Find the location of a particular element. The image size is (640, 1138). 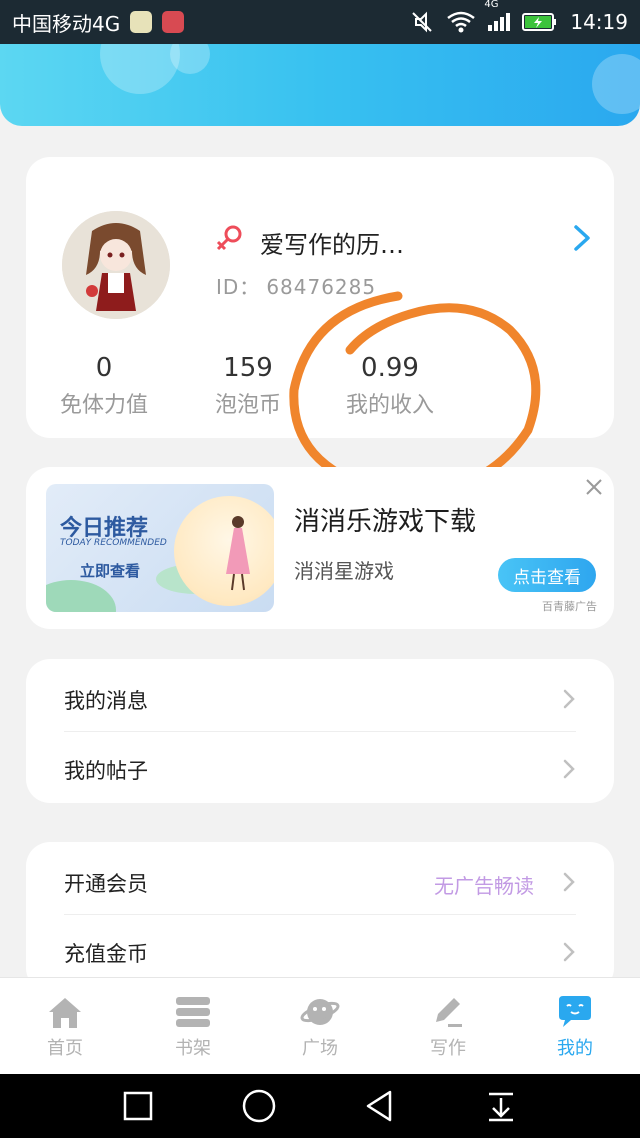

menu-item-label: 开通会员 is located at coordinates (106, 884).